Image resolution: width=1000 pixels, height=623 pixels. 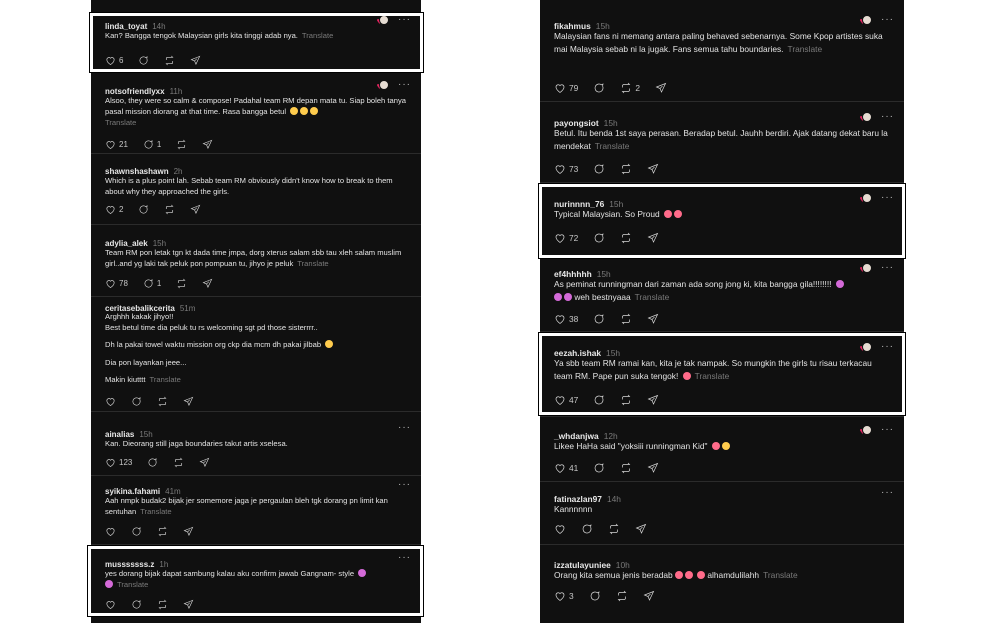 What do you see at coordinates (118, 462) in the screenshot?
I see `like-button: 123` at bounding box center [118, 462].